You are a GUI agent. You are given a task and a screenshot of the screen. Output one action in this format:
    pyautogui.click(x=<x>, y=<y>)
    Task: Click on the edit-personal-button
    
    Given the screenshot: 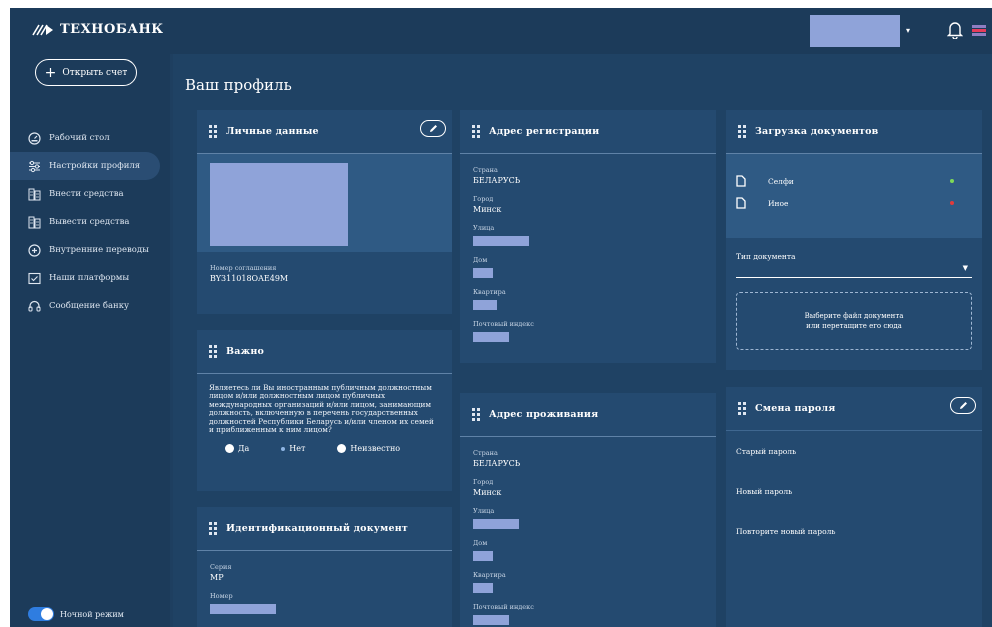 What is the action you would take?
    pyautogui.click(x=433, y=128)
    